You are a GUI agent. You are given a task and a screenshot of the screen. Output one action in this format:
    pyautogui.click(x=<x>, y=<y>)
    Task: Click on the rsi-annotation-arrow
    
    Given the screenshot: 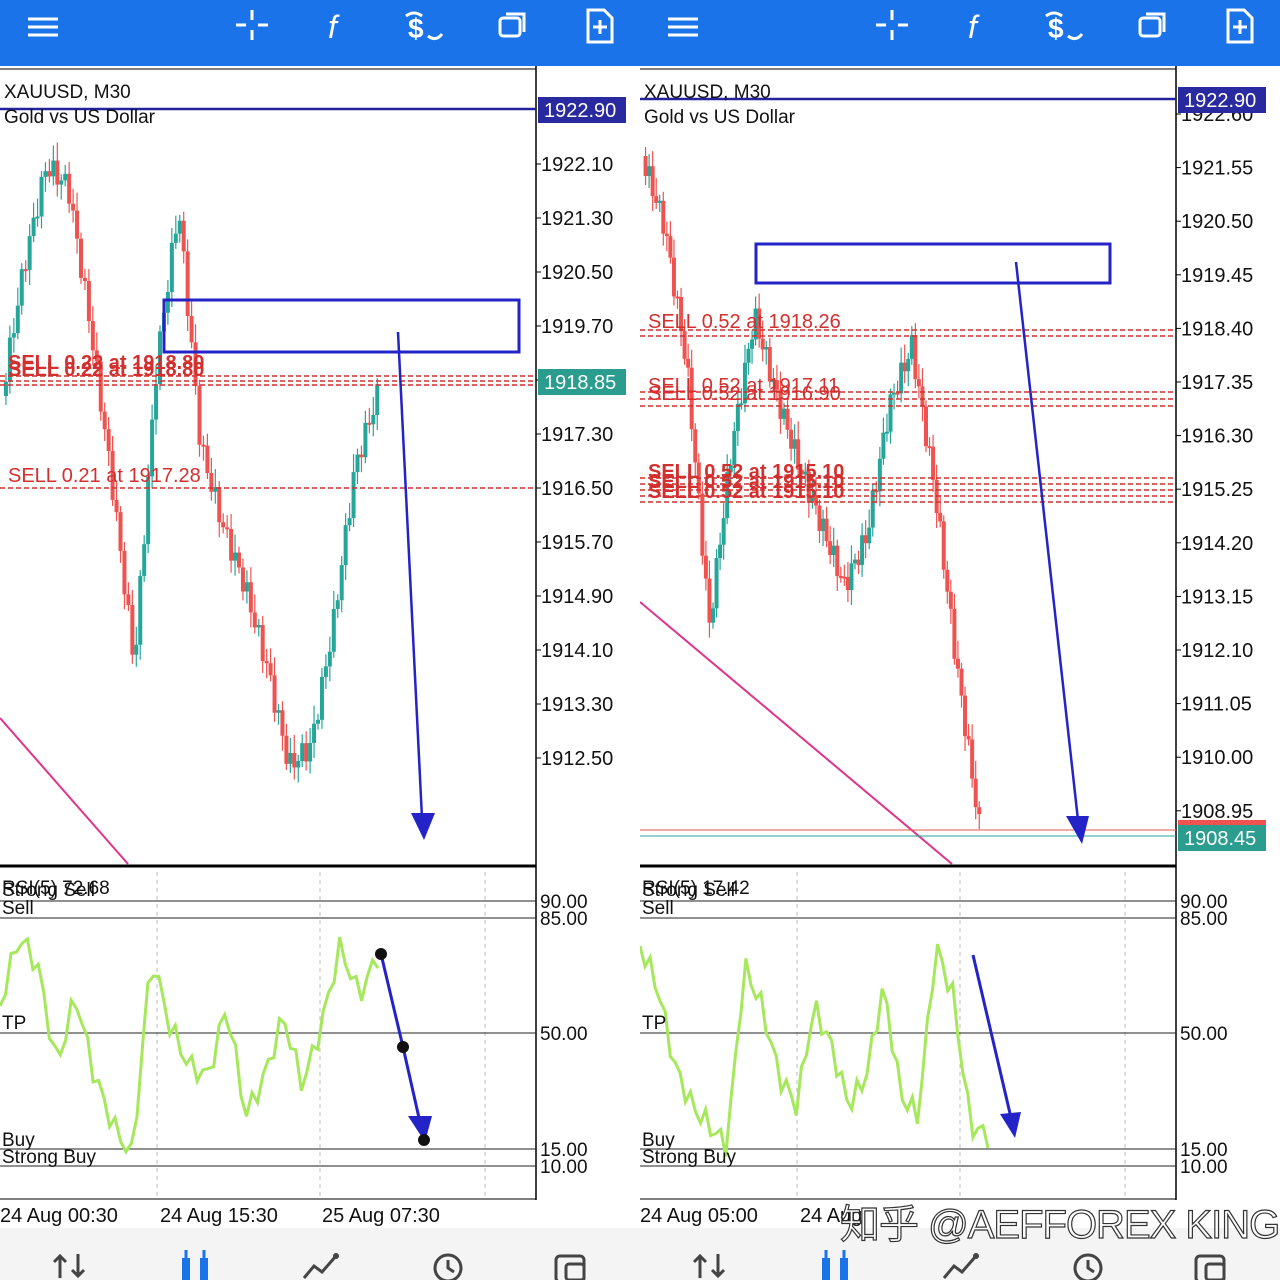 What is the action you would take?
    pyautogui.click(x=992, y=1038)
    